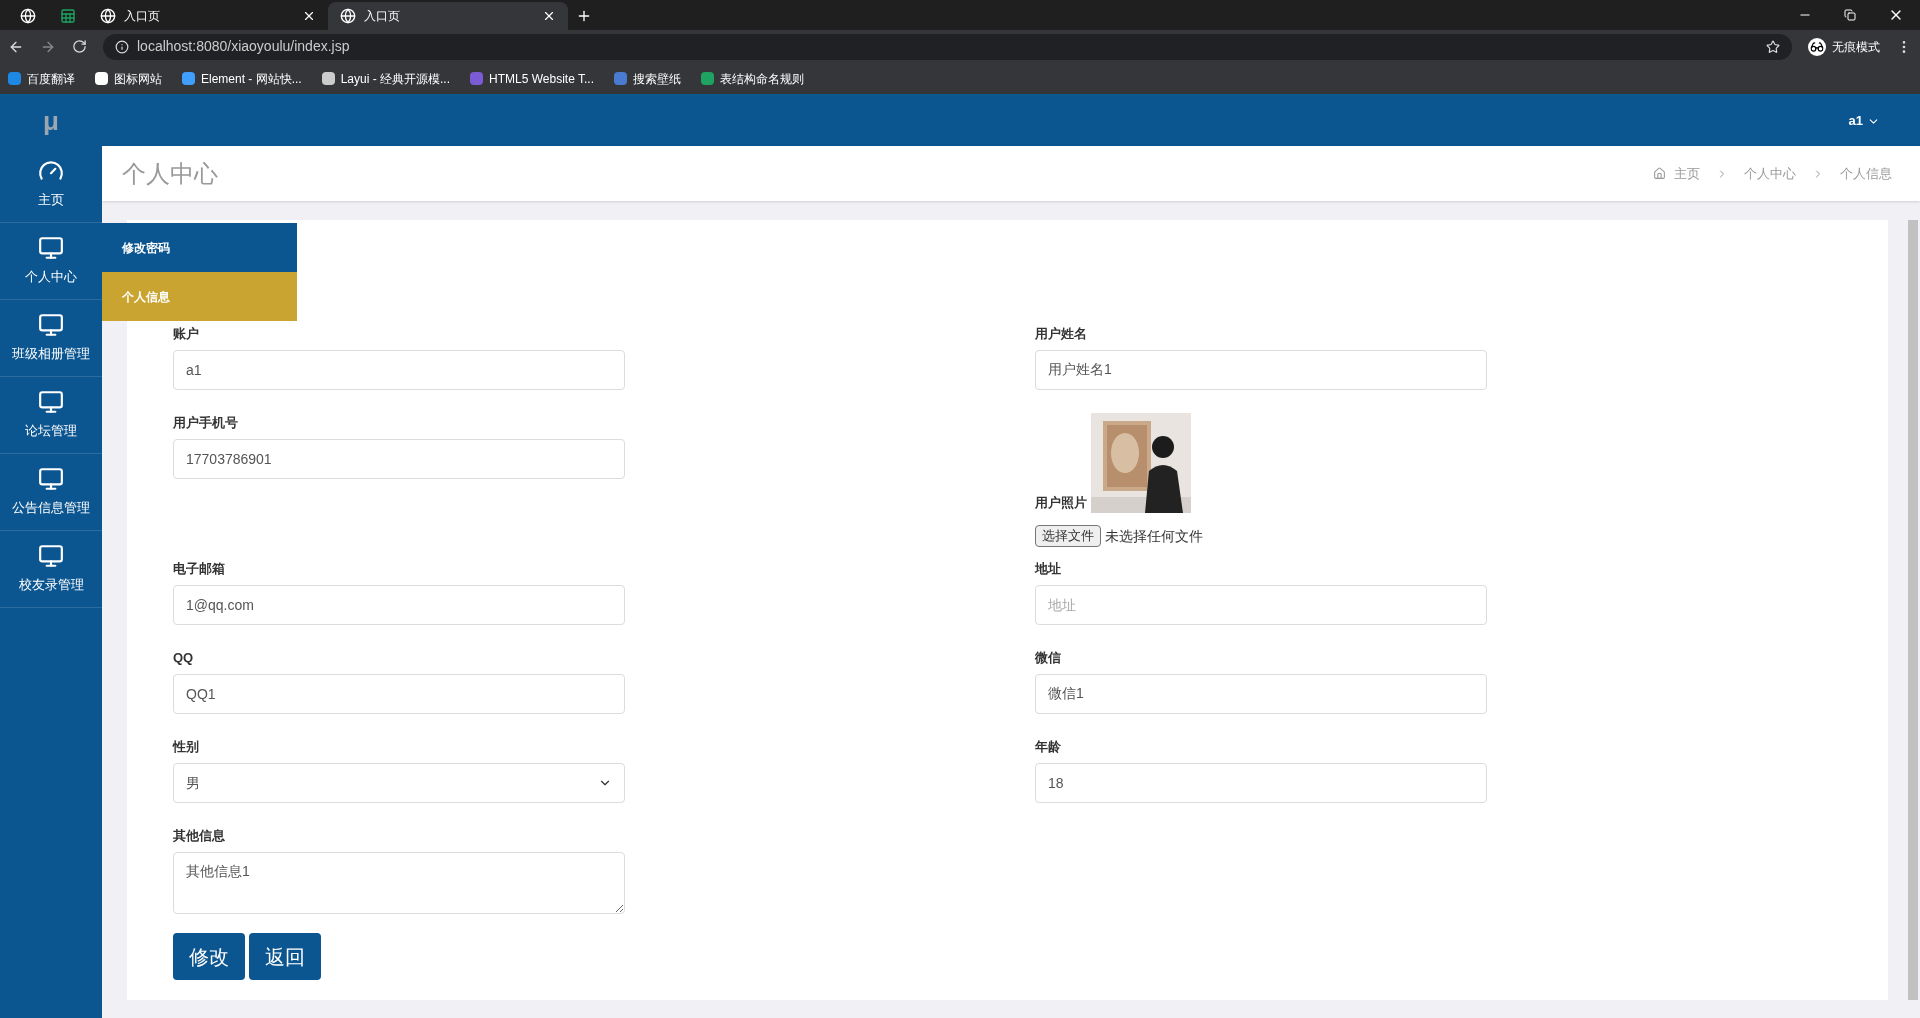 Image resolution: width=1920 pixels, height=1018 pixels. Describe the element at coordinates (399, 883) in the screenshot. I see `text-area: 其他信息1` at that location.